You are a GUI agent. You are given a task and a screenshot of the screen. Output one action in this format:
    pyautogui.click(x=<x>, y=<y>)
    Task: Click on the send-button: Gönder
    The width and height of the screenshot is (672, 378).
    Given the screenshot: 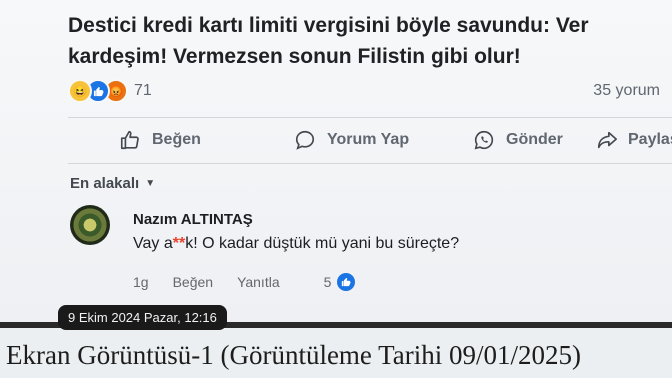 What is the action you would take?
    pyautogui.click(x=517, y=140)
    